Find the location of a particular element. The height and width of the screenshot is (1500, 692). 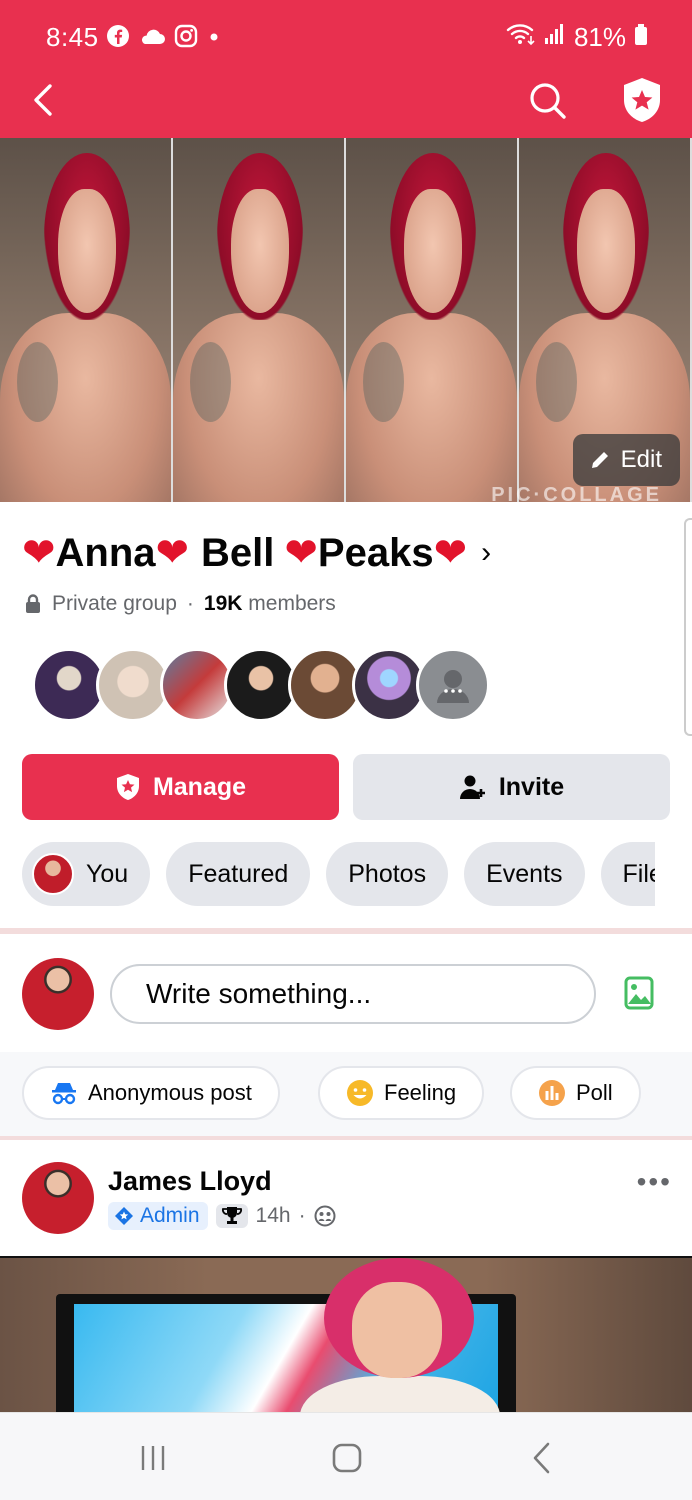

back-arrow-icon is located at coordinates (541, 1458).